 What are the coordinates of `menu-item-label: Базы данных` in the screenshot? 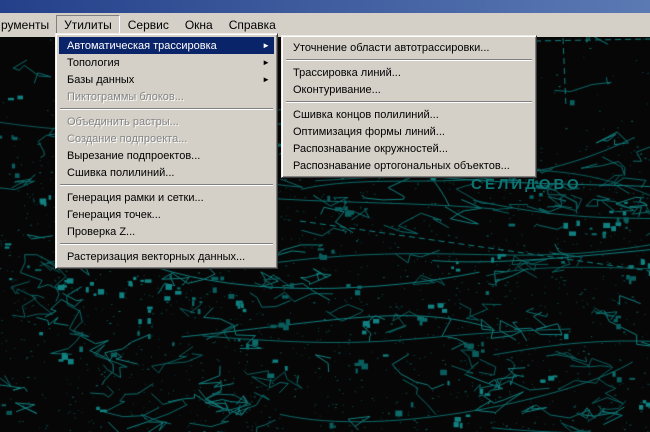 It's located at (101, 79).